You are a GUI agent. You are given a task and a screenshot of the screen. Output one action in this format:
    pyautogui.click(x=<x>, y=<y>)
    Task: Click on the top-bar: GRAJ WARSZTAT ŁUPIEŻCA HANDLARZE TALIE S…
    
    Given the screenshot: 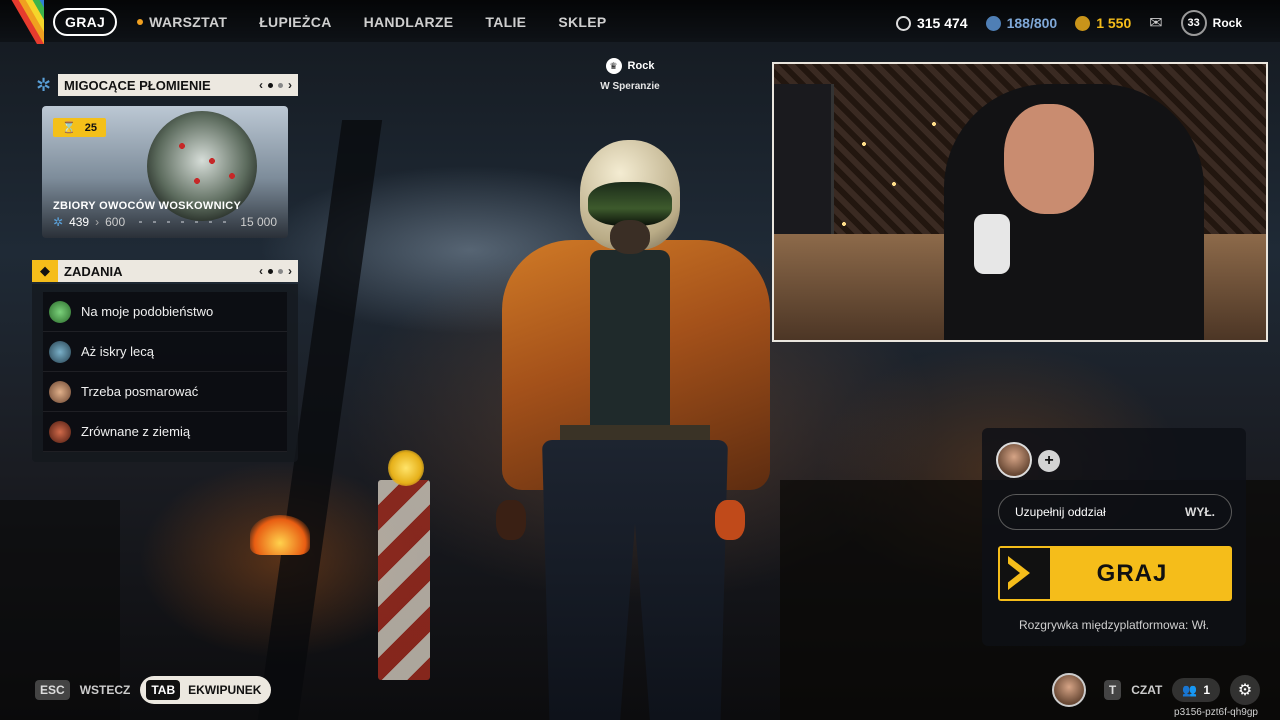 What is the action you would take?
    pyautogui.click(x=640, y=22)
    